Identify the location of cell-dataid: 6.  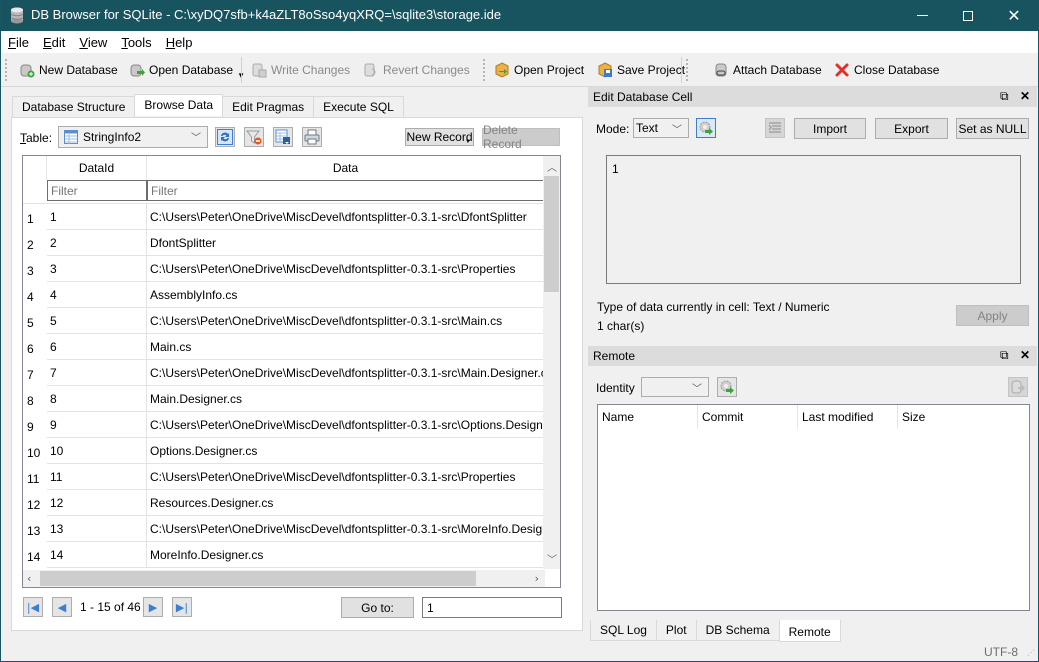
(97, 347).